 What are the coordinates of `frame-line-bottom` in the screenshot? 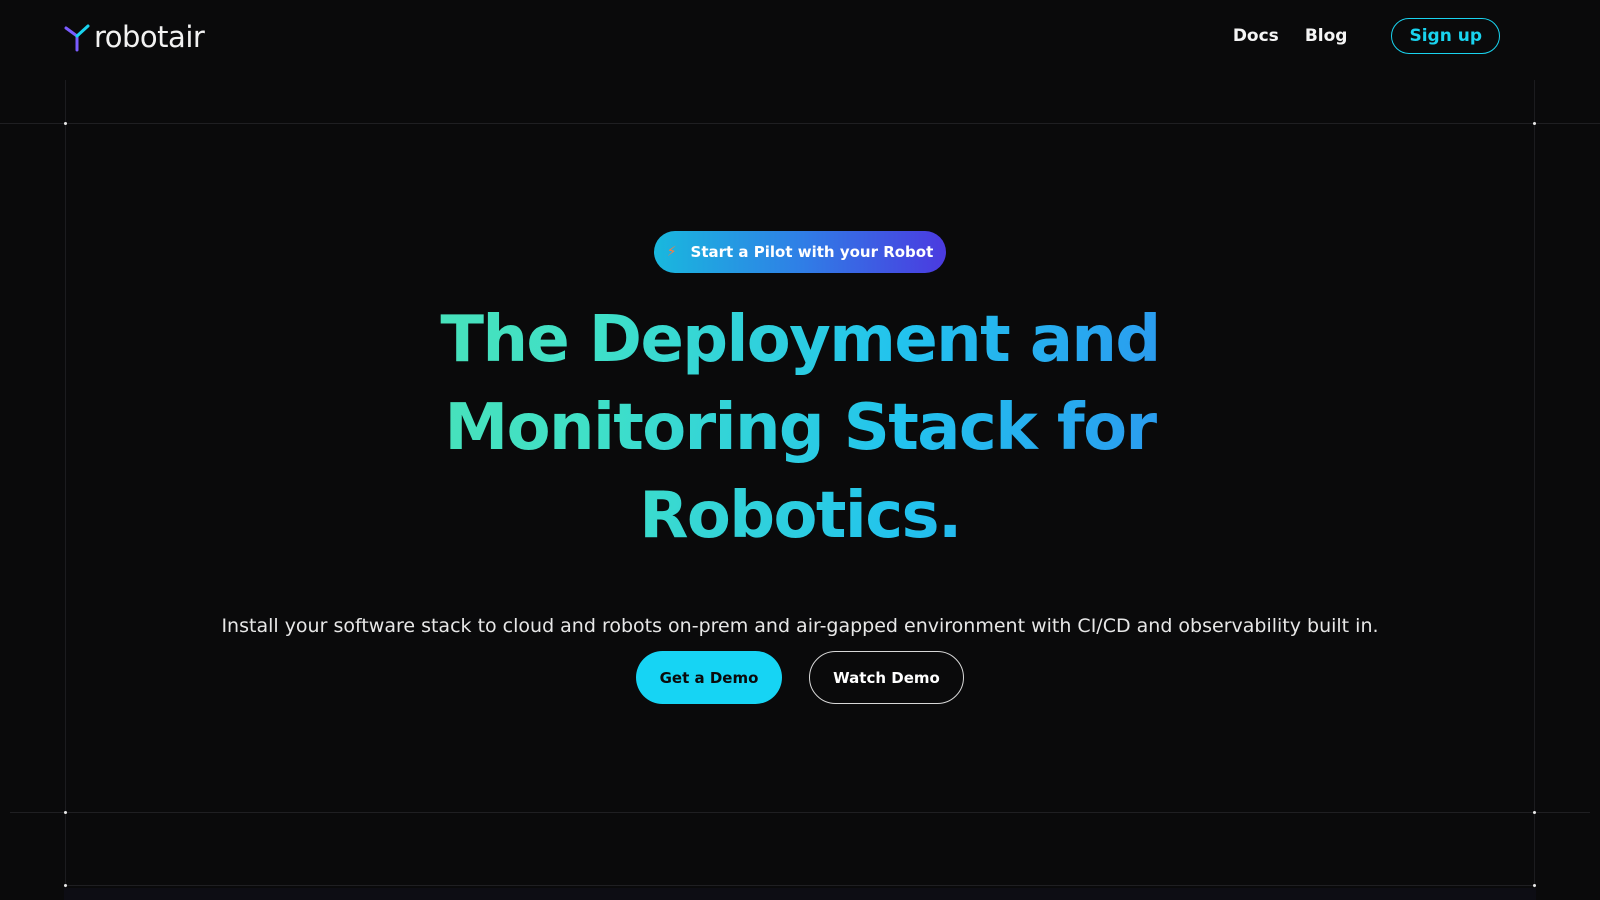 It's located at (800, 885).